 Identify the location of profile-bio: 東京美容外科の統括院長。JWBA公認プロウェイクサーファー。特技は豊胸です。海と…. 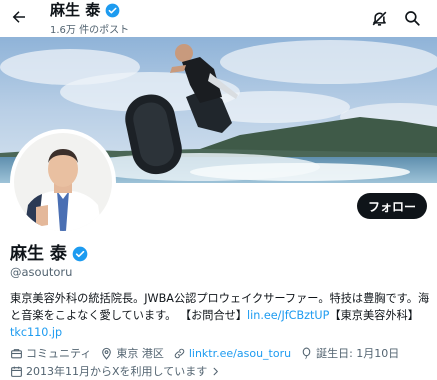
(220, 315).